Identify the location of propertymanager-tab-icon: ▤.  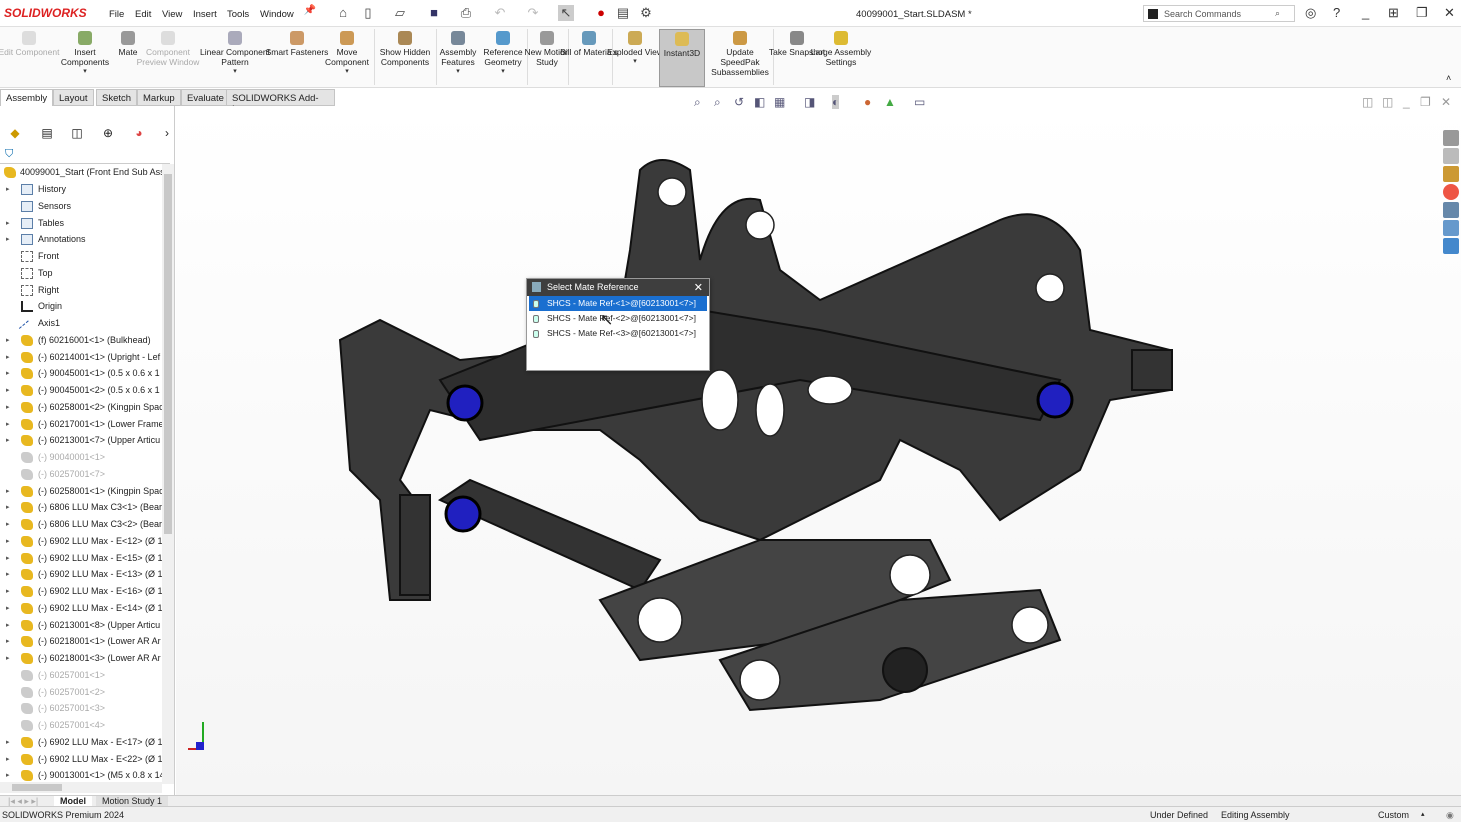
(47, 135).